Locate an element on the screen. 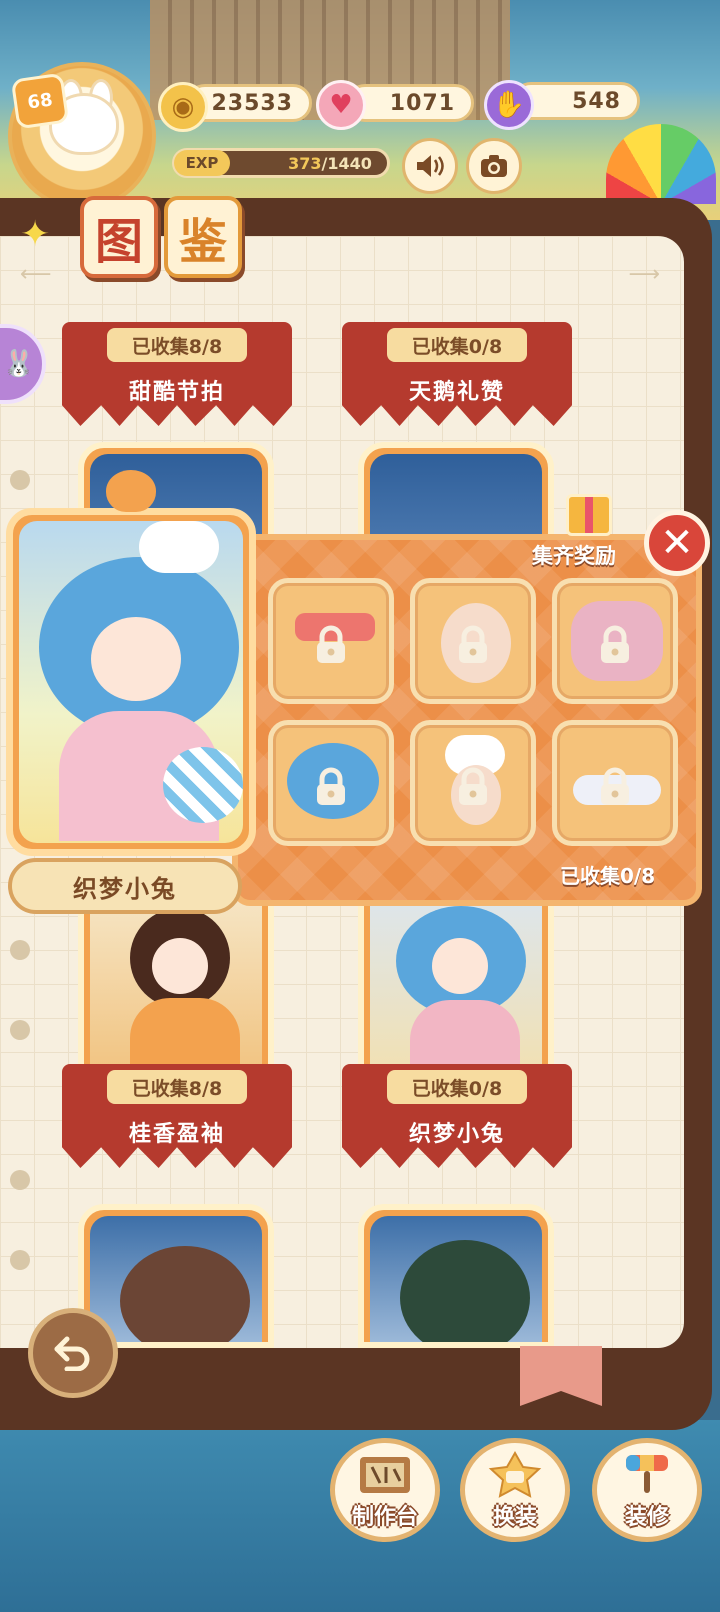  back-arrow-icon is located at coordinates (72, 1353).